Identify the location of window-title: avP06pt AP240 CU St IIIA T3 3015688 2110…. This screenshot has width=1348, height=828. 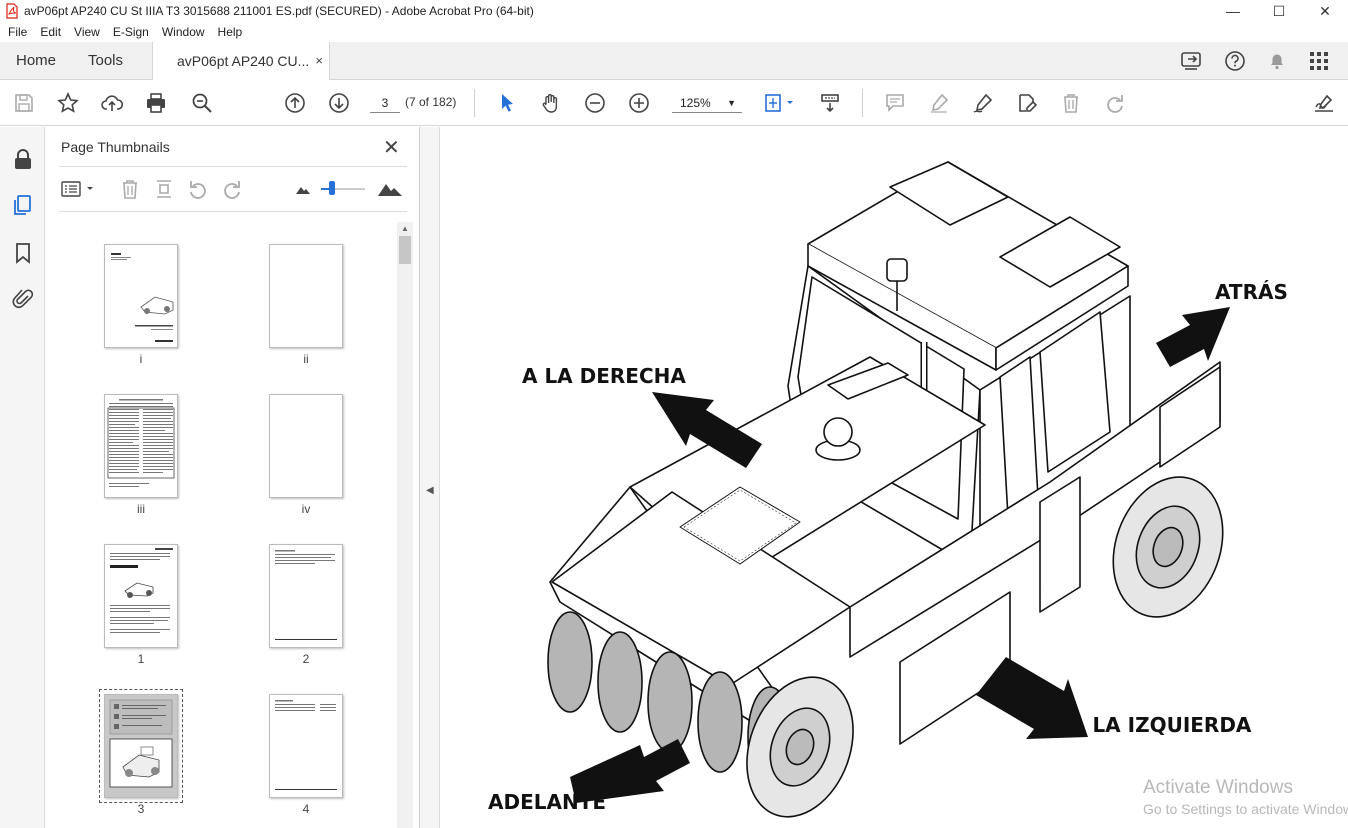
(279, 11).